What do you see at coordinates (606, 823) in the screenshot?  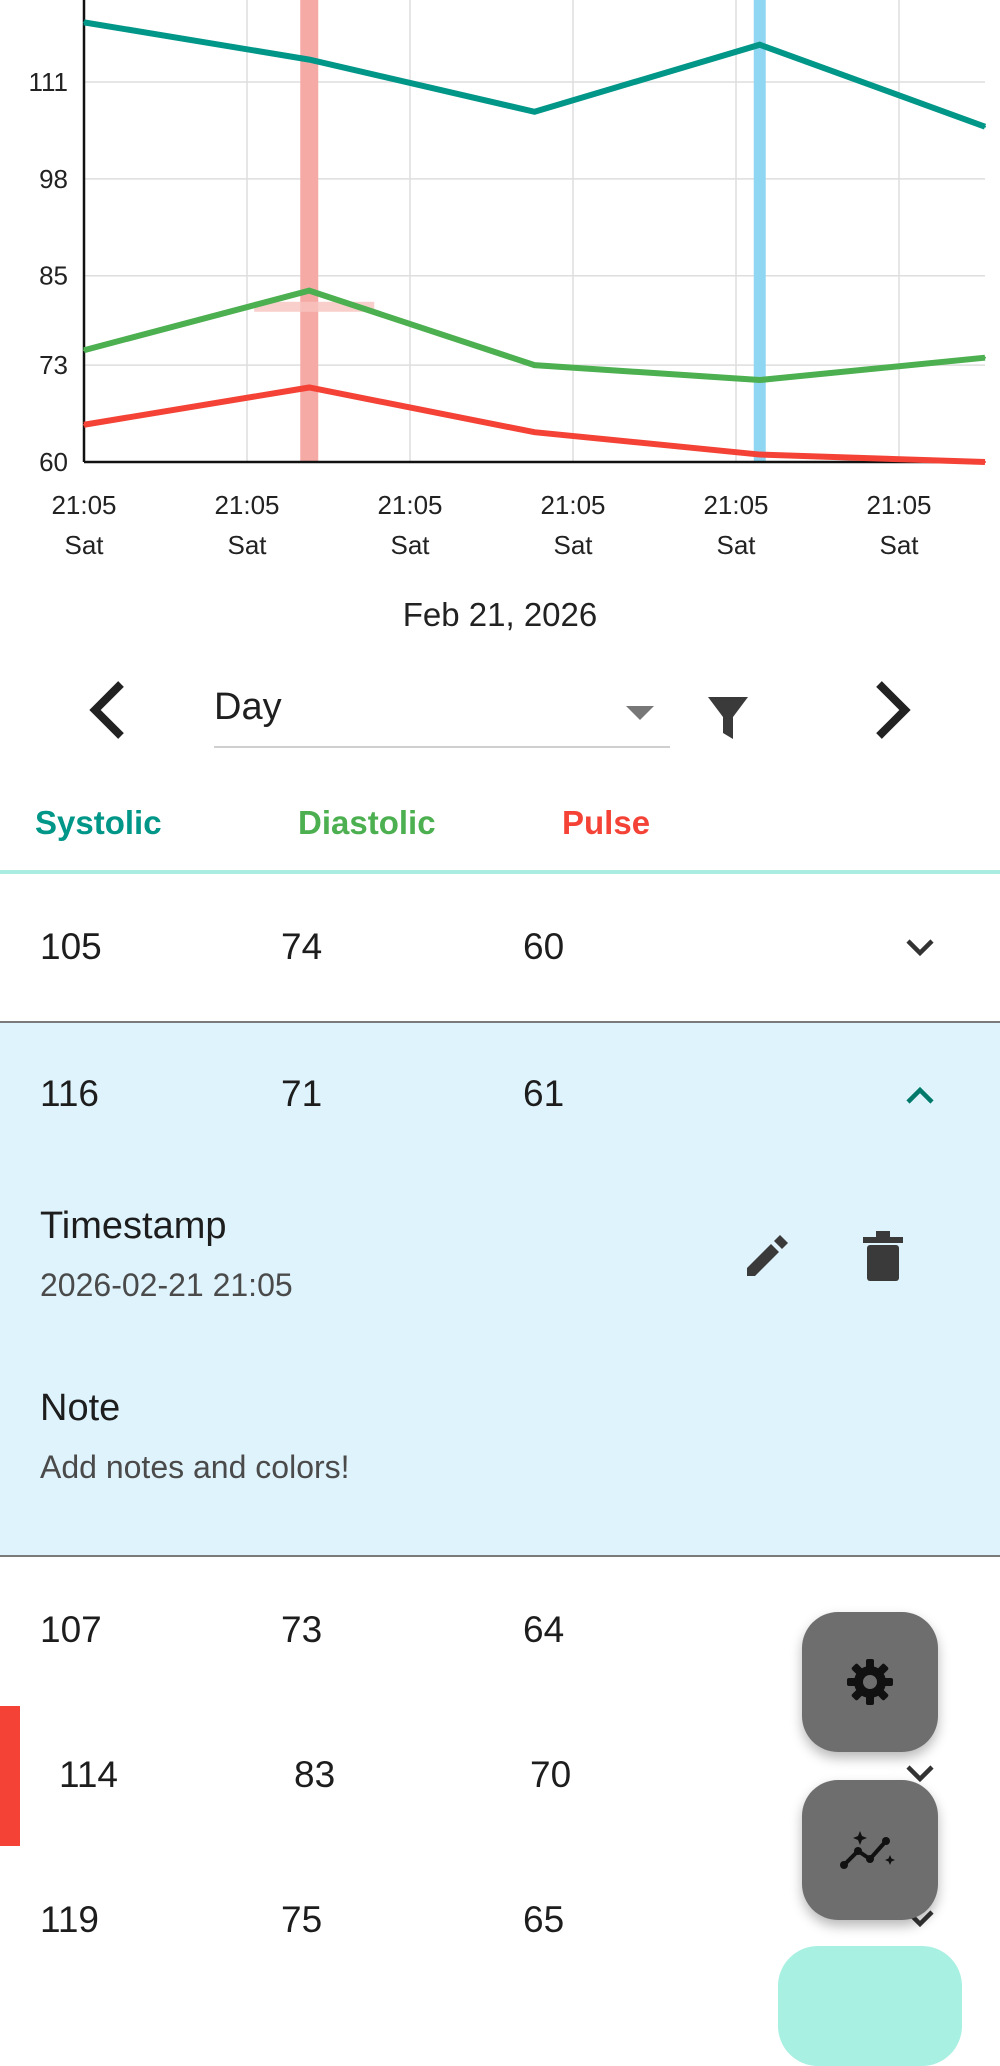 I see `column-header-pulse: Pulse` at bounding box center [606, 823].